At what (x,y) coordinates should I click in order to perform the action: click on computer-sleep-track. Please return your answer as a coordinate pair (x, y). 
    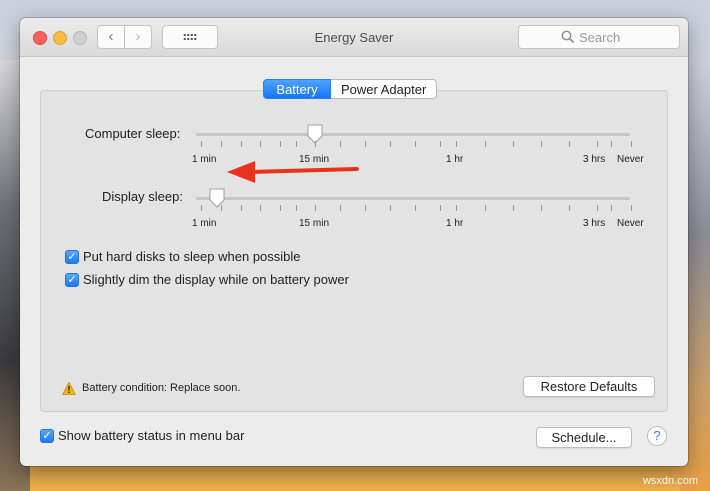
    Looking at the image, I should click on (413, 134).